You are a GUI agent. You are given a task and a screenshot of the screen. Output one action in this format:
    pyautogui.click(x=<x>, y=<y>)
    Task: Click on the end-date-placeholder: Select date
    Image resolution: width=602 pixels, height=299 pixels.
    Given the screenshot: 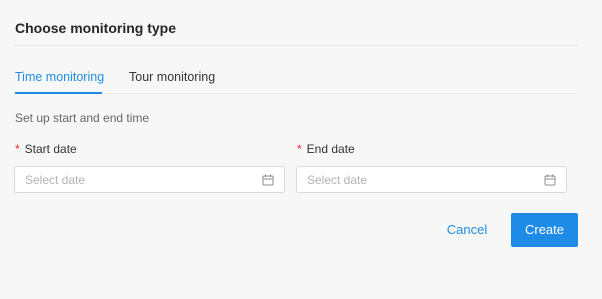 What is the action you would take?
    pyautogui.click(x=337, y=180)
    